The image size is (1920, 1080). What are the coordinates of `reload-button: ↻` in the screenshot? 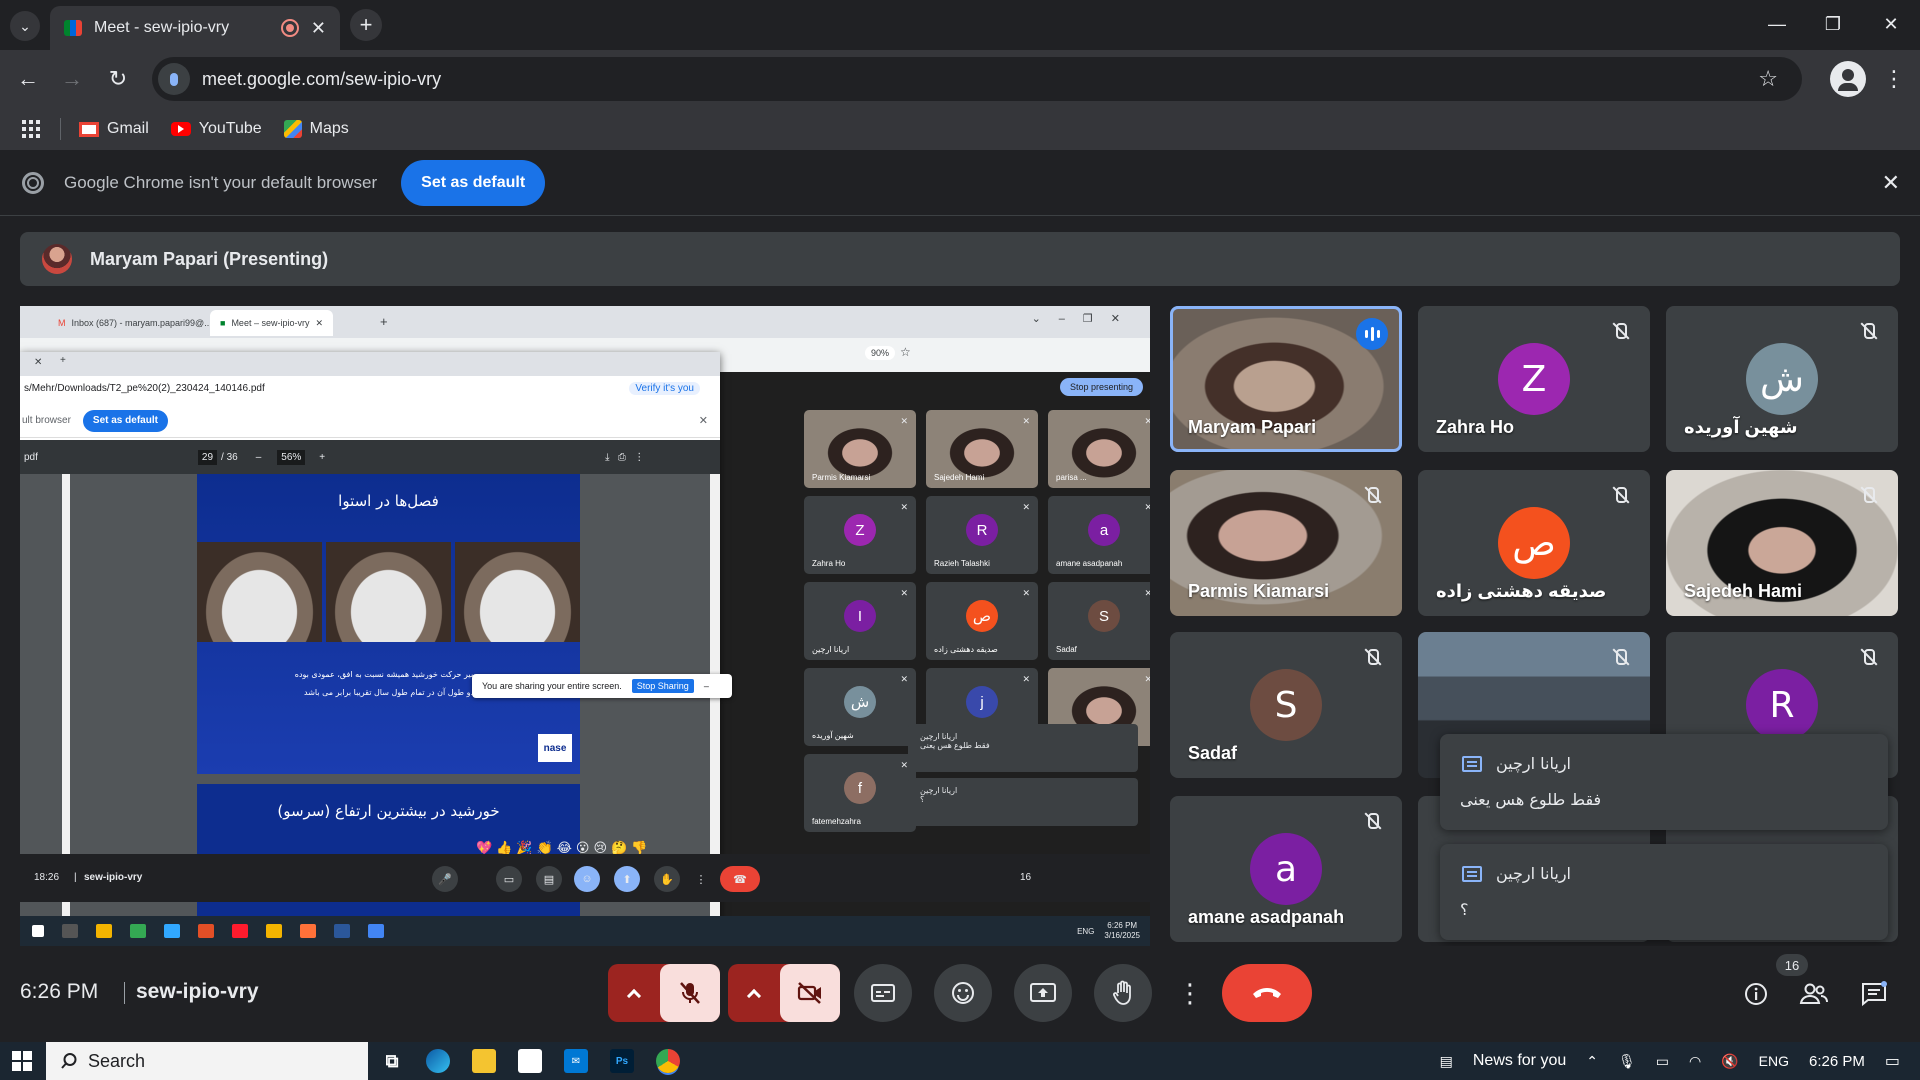 It's located at (118, 79).